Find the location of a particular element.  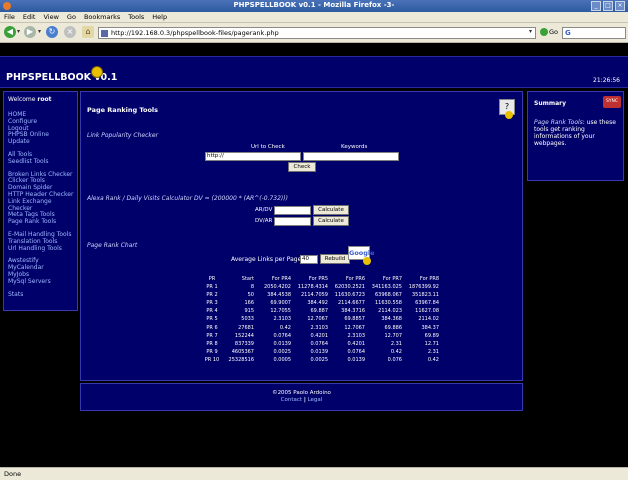

calculate-ar-button: Calculate is located at coordinates (331, 210).